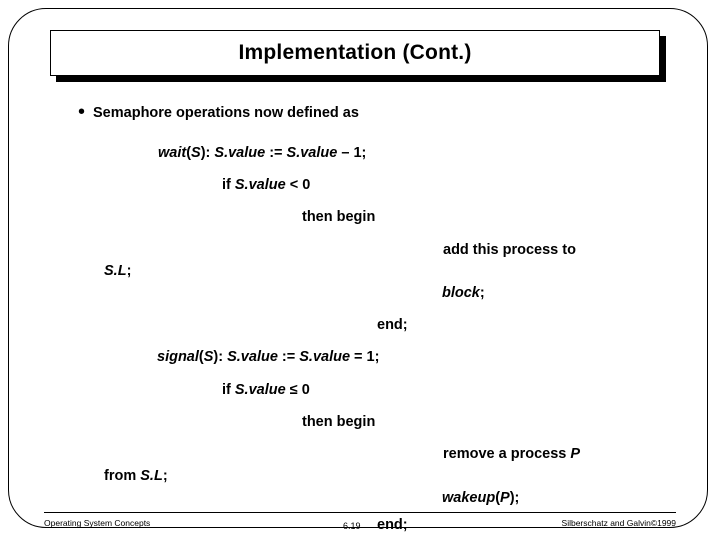 The image size is (720, 540). What do you see at coordinates (339, 217) in the screenshot?
I see `code-line-then-begin-1: then begin` at bounding box center [339, 217].